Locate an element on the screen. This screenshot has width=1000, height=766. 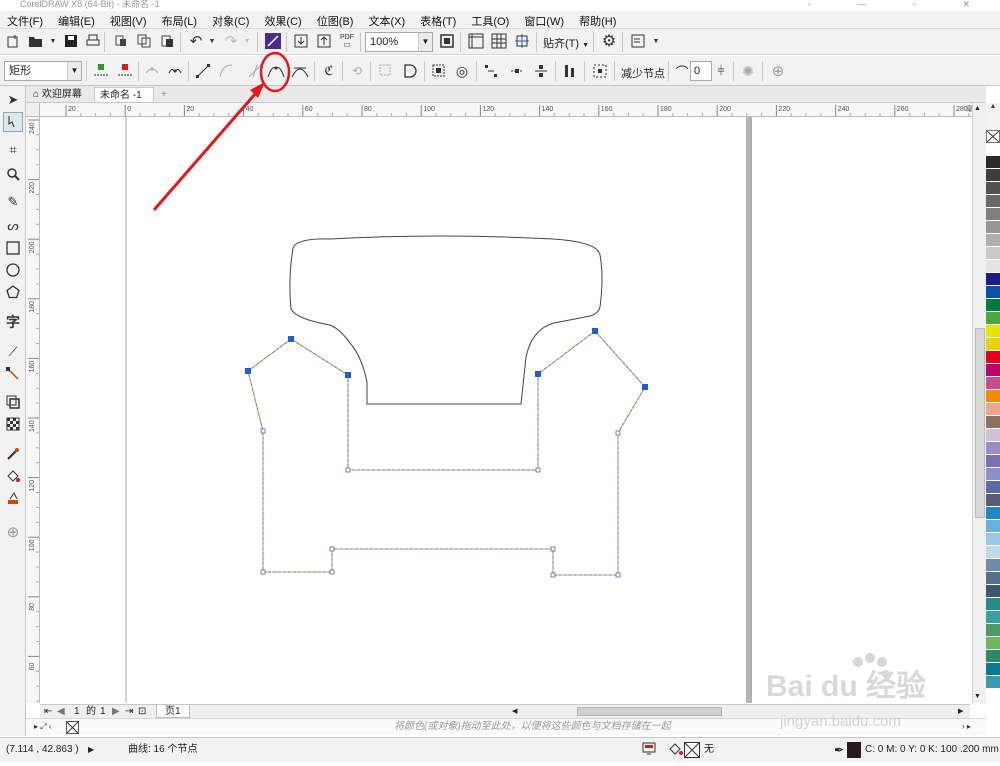
snap-to-menu: 贴齐(T) ▼ is located at coordinates (566, 43).